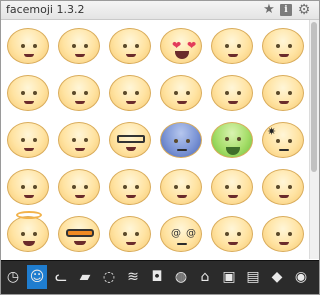 Image resolution: width=320 pixels, height=295 pixels. I want to click on star-icon: ★, so click(269, 9).